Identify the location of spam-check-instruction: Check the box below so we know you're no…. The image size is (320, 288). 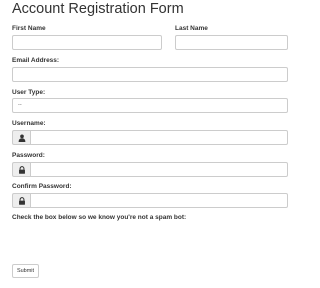
(99, 217).